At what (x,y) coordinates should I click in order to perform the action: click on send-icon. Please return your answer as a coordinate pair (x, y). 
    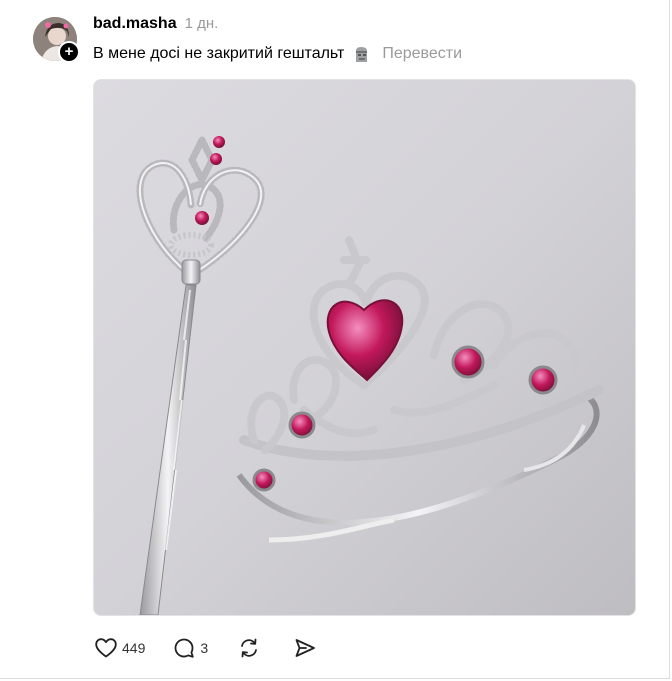
    Looking at the image, I should click on (305, 648).